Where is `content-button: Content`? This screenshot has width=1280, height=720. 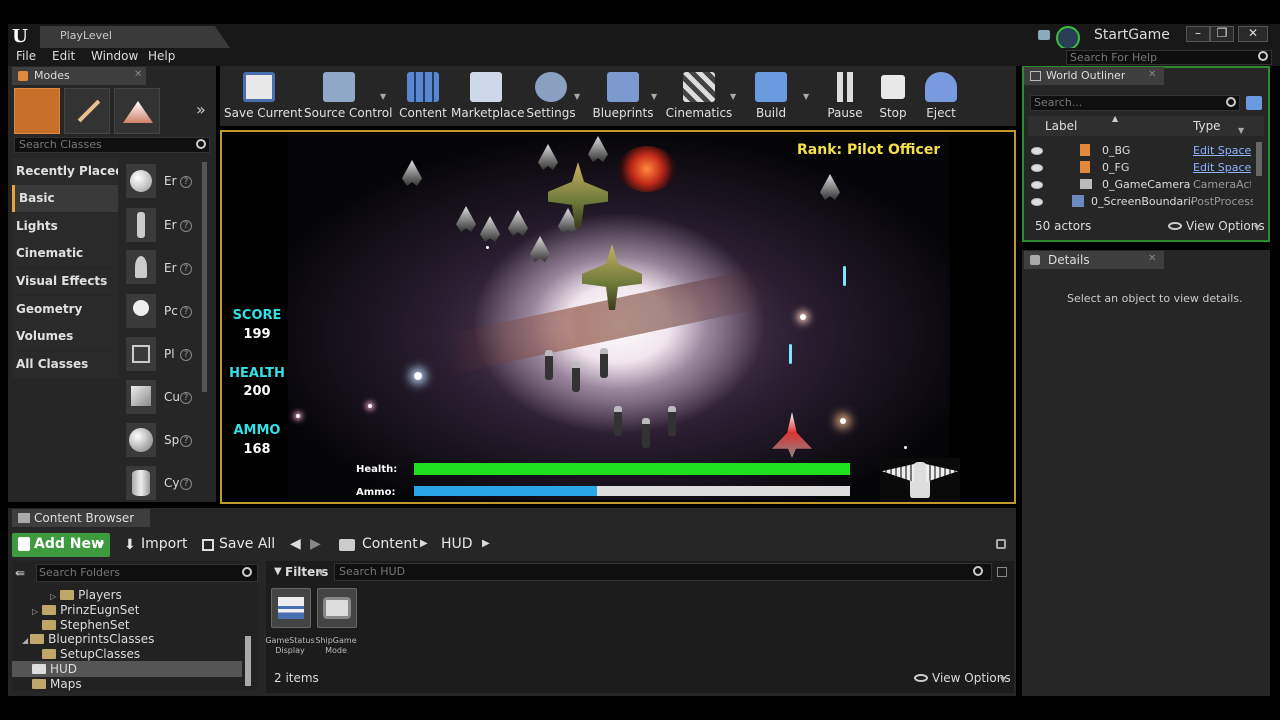
content-button: Content is located at coordinates (423, 97).